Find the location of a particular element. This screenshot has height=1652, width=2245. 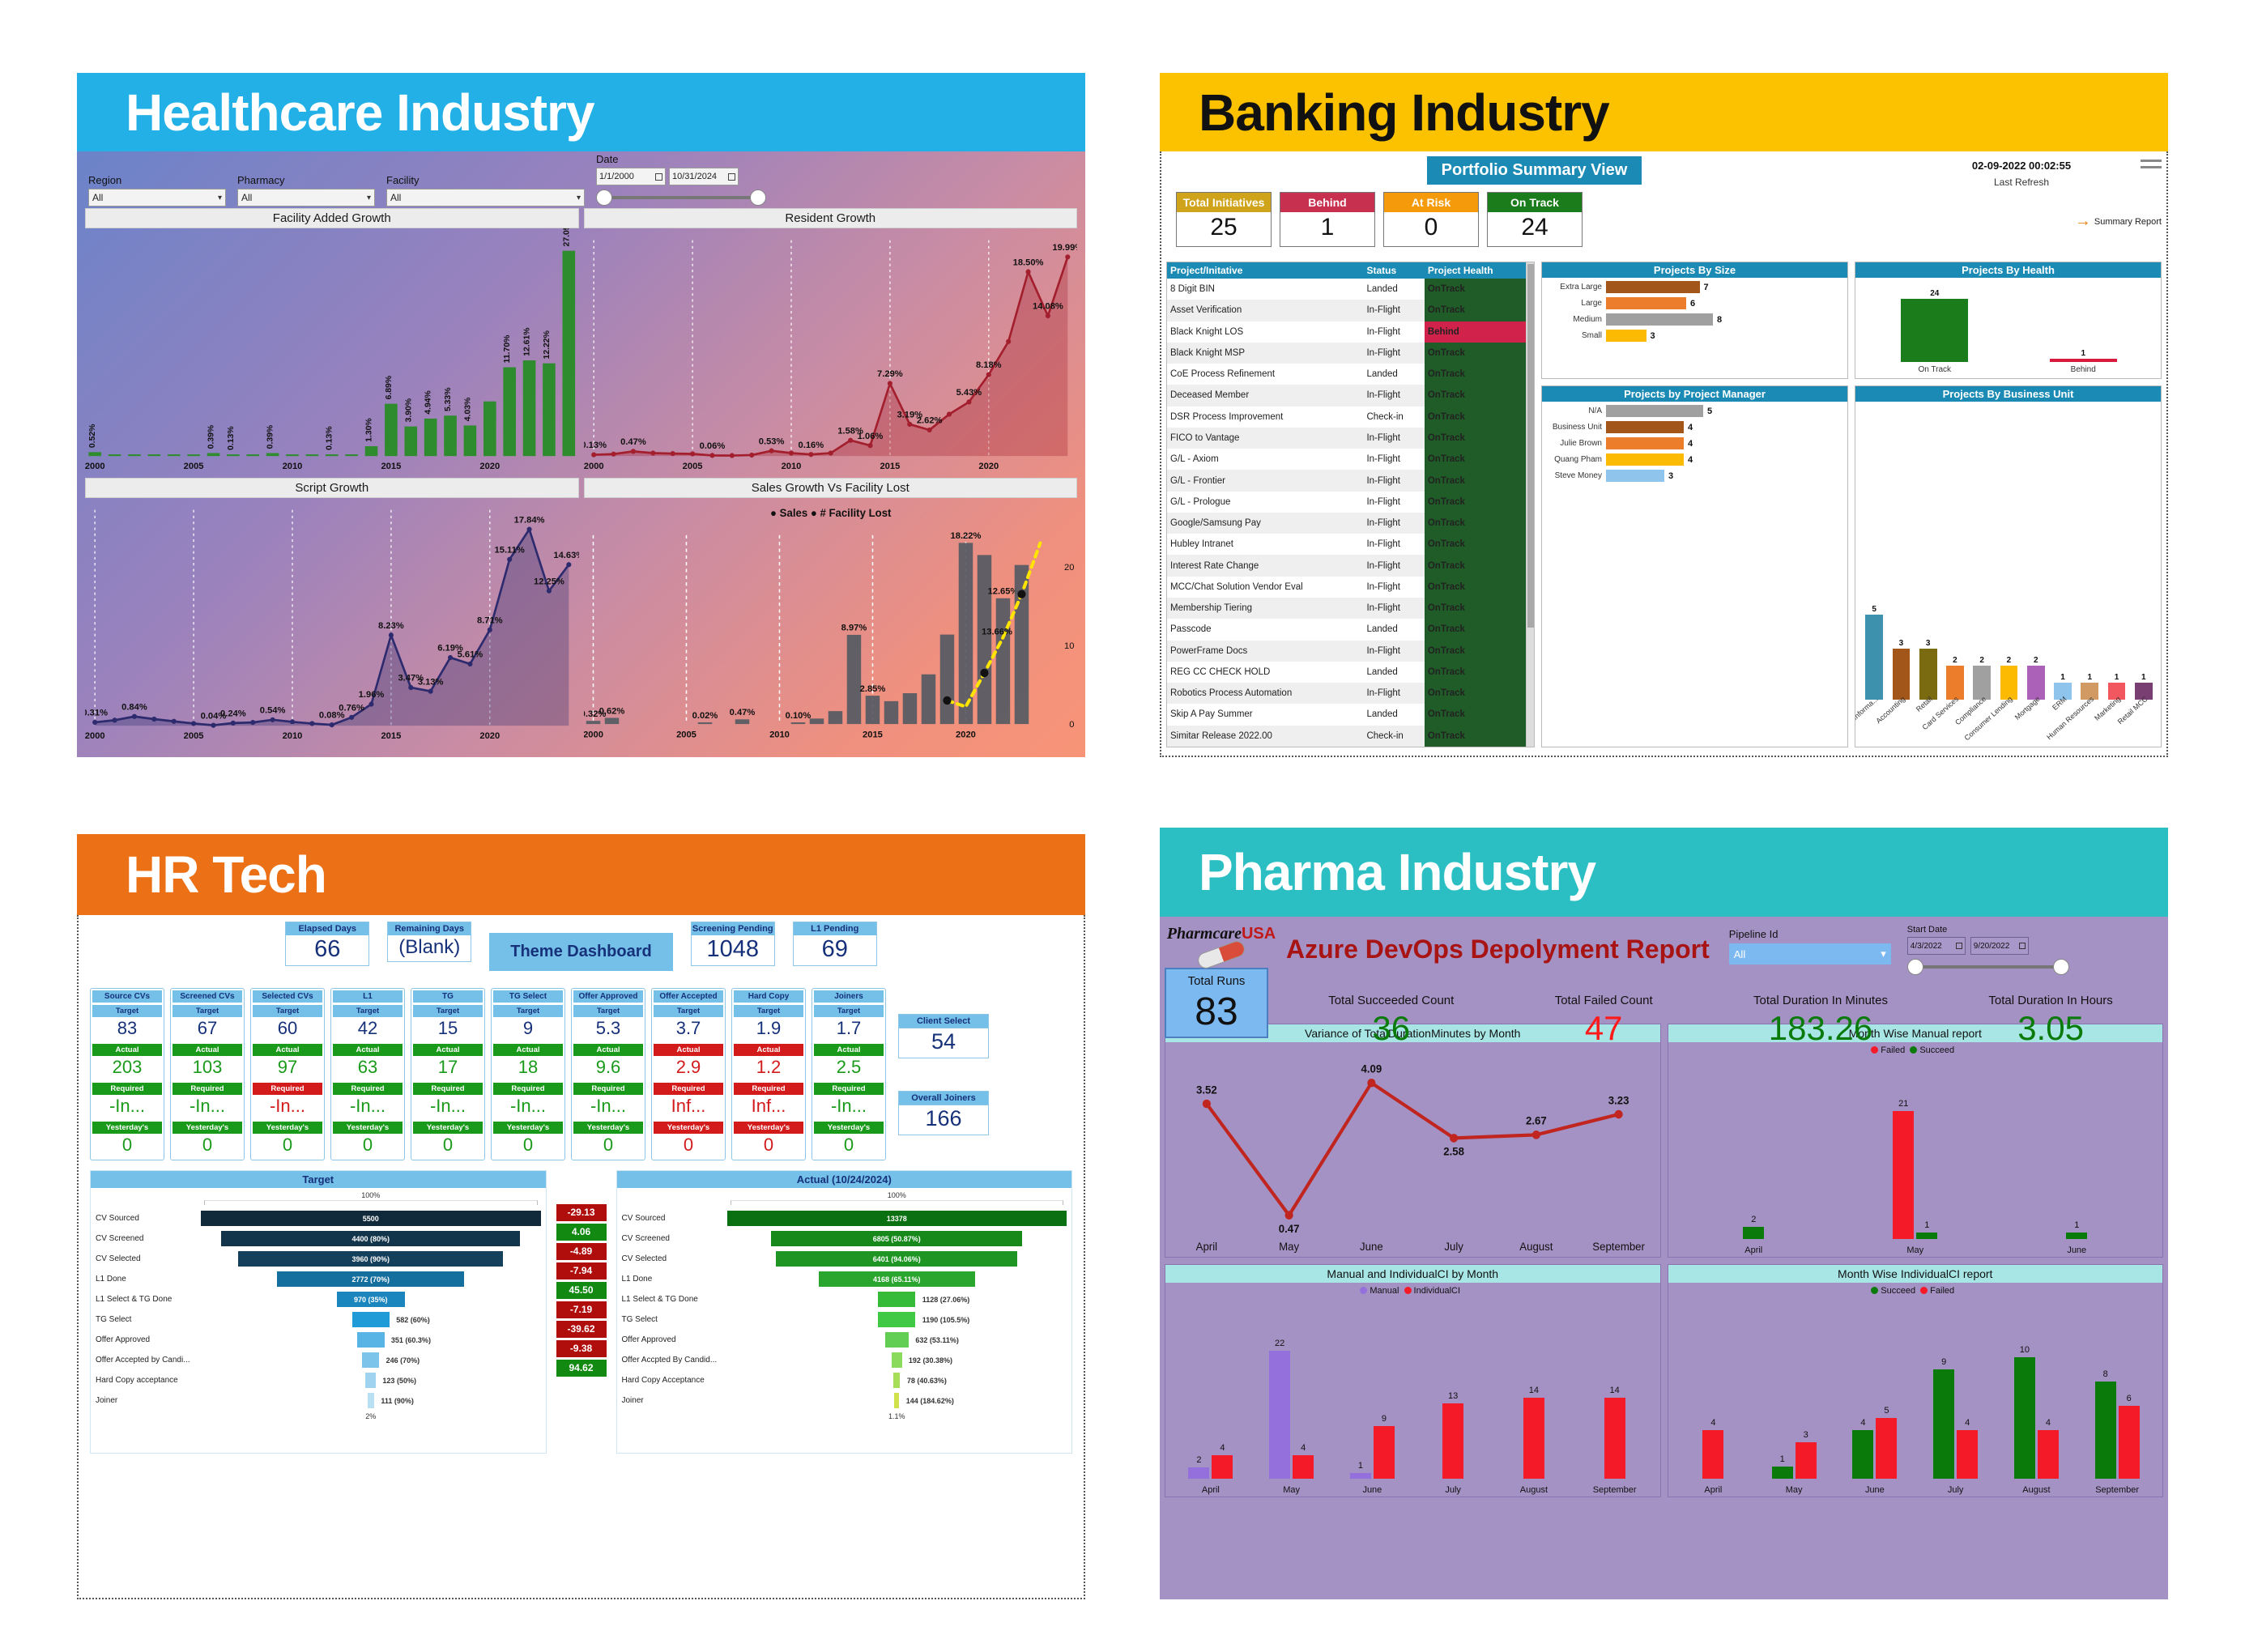

actual-value: 103 is located at coordinates (207, 1067).